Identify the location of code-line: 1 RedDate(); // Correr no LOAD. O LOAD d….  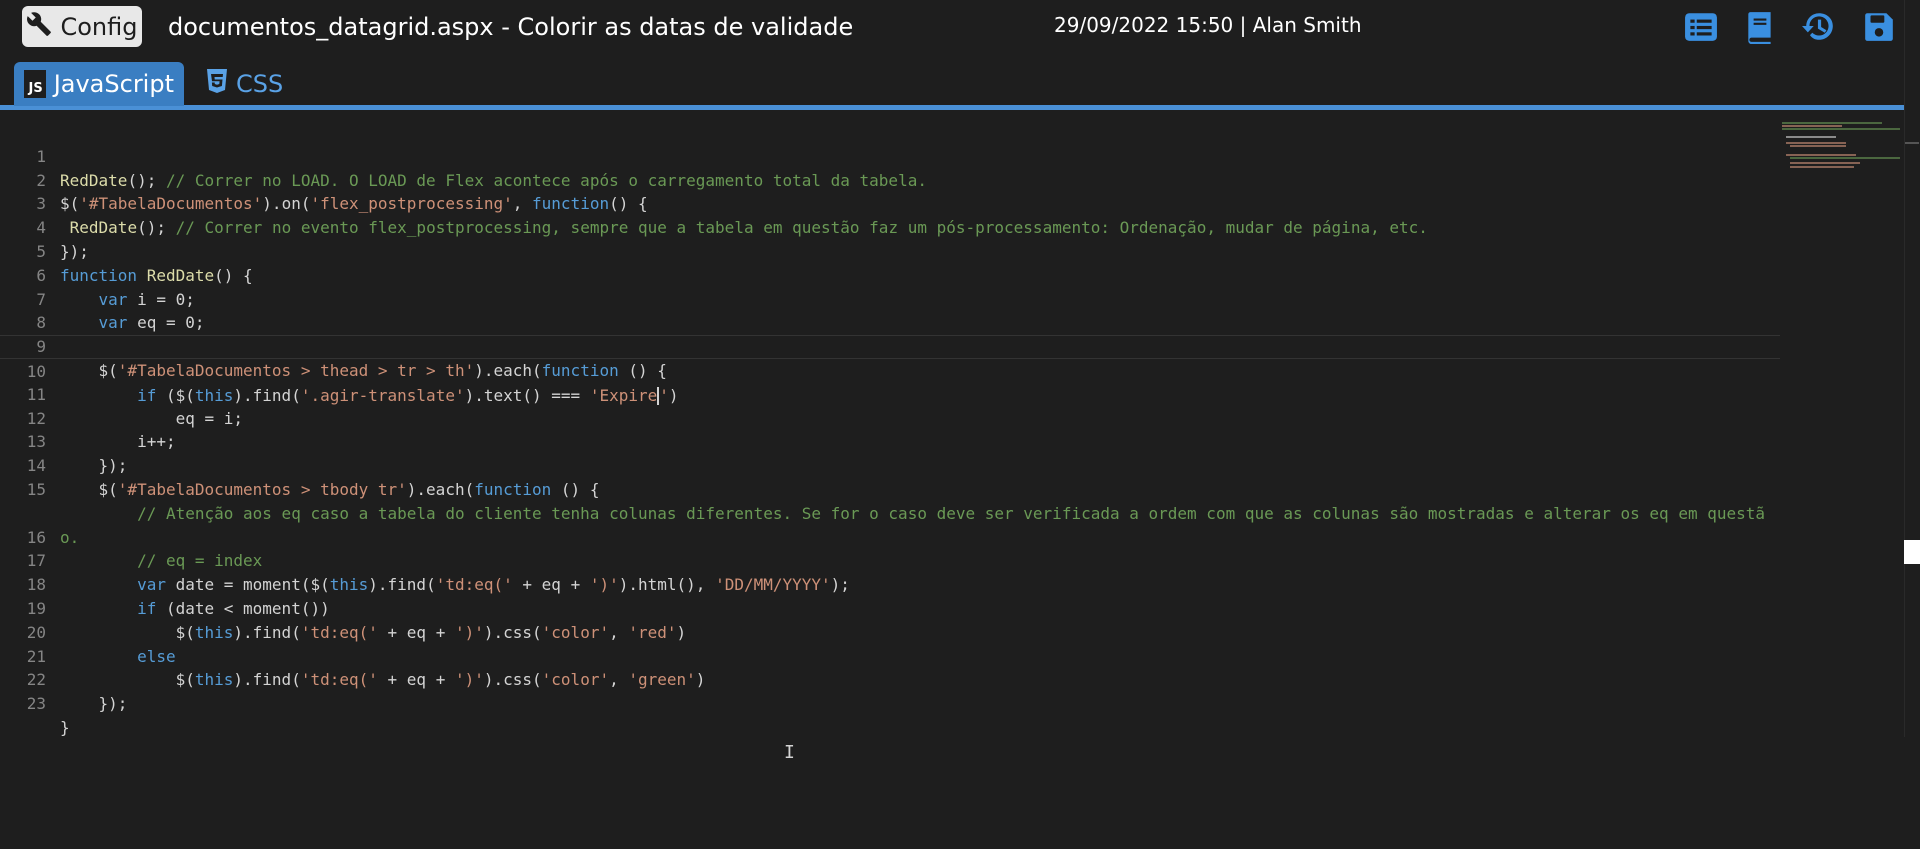
(890, 155).